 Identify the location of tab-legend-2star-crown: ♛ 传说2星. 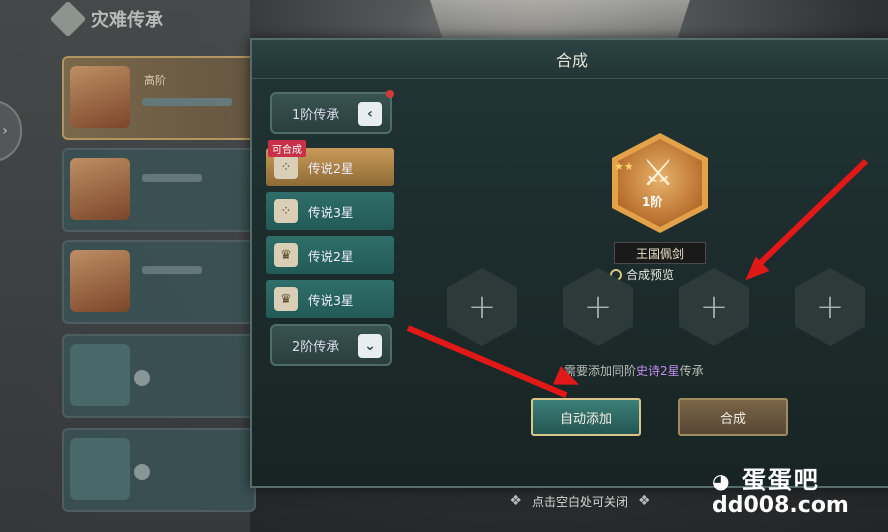
(330, 255).